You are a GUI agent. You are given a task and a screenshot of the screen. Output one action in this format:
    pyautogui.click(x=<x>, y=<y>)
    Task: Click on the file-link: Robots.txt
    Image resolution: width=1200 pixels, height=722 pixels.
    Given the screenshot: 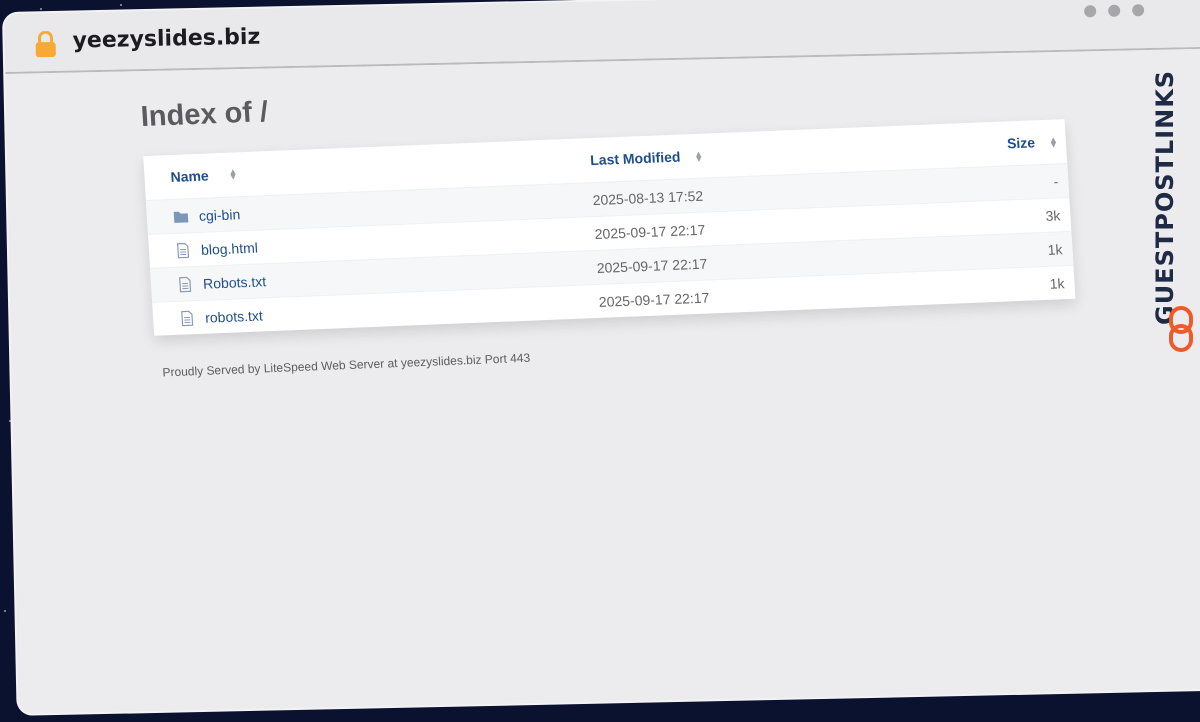 What is the action you would take?
    pyautogui.click(x=235, y=282)
    